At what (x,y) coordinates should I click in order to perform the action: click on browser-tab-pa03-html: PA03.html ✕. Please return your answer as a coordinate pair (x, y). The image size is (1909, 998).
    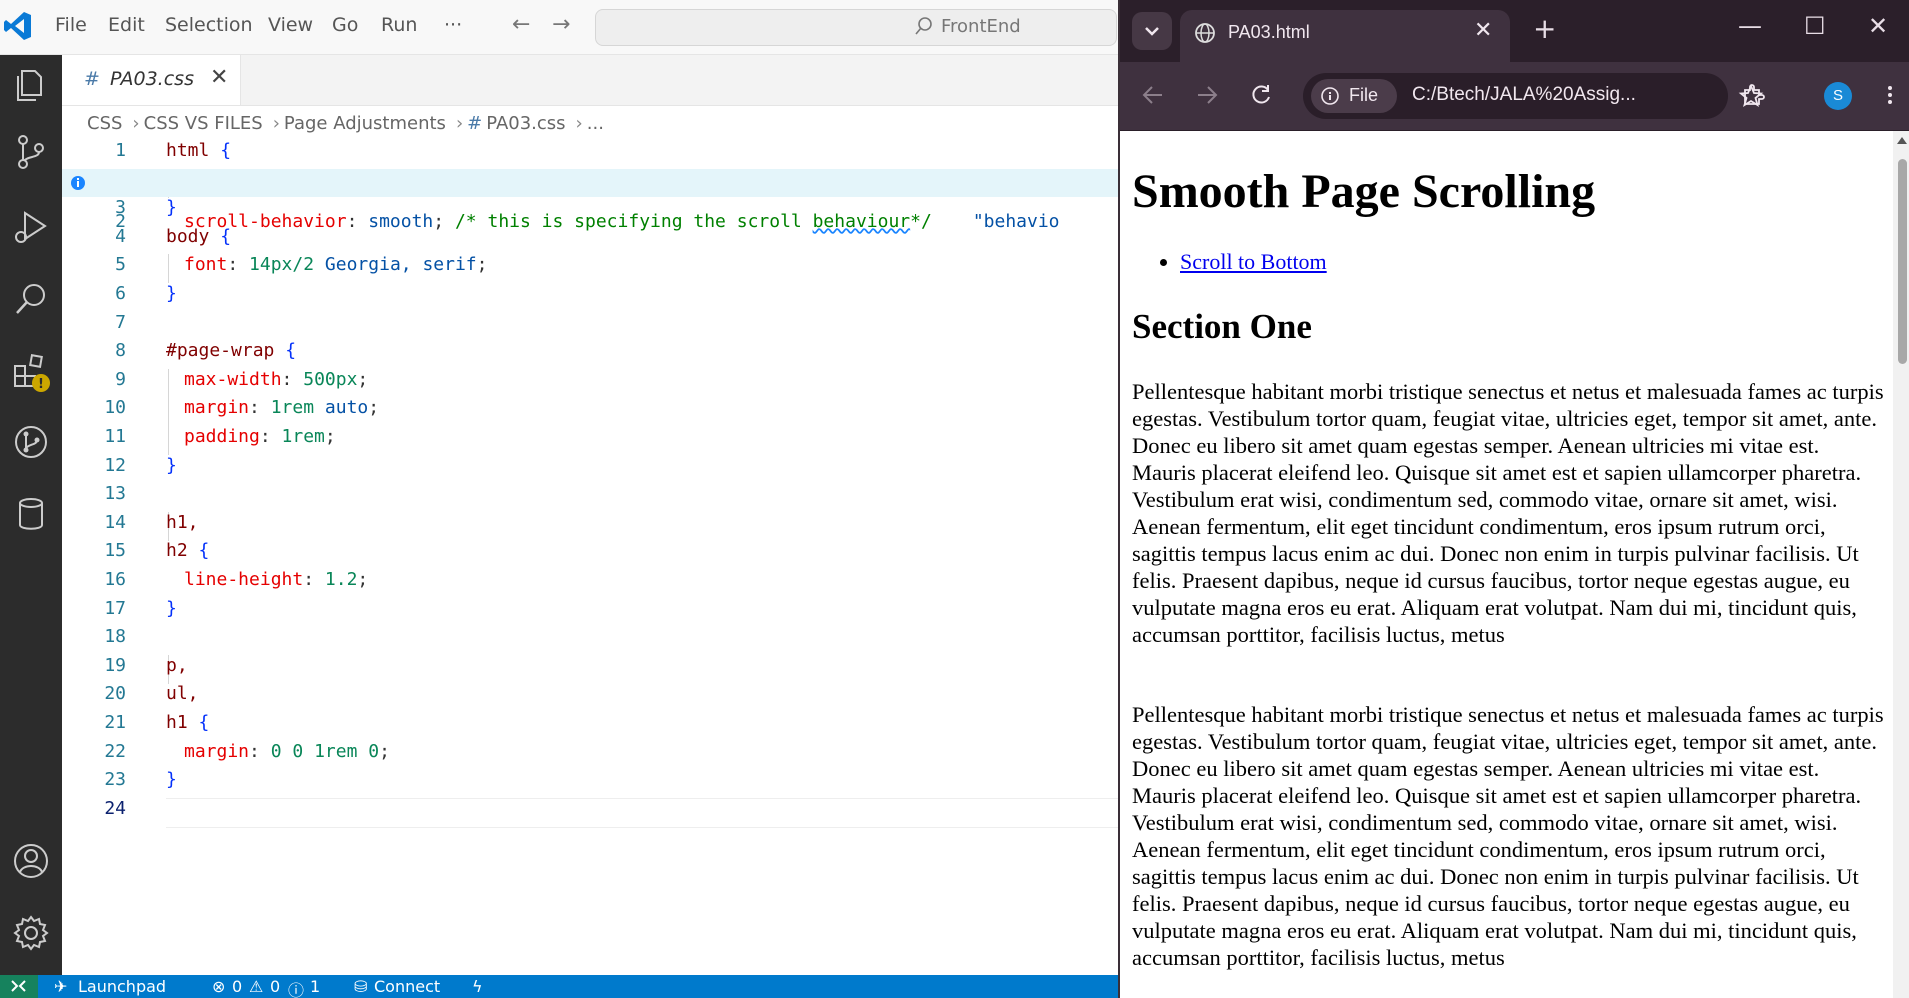
    Looking at the image, I should click on (1345, 36).